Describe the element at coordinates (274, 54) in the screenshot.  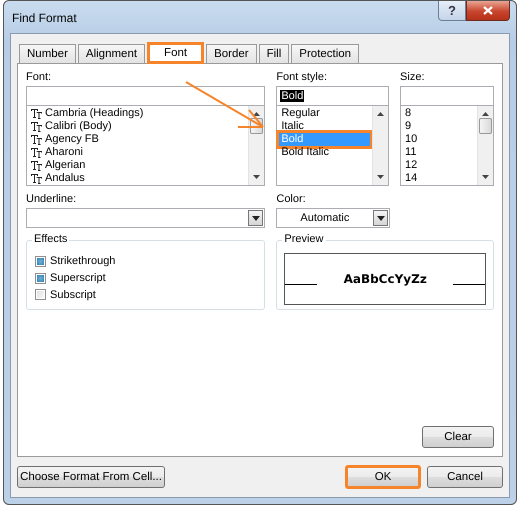
I see `tab: Fill` at that location.